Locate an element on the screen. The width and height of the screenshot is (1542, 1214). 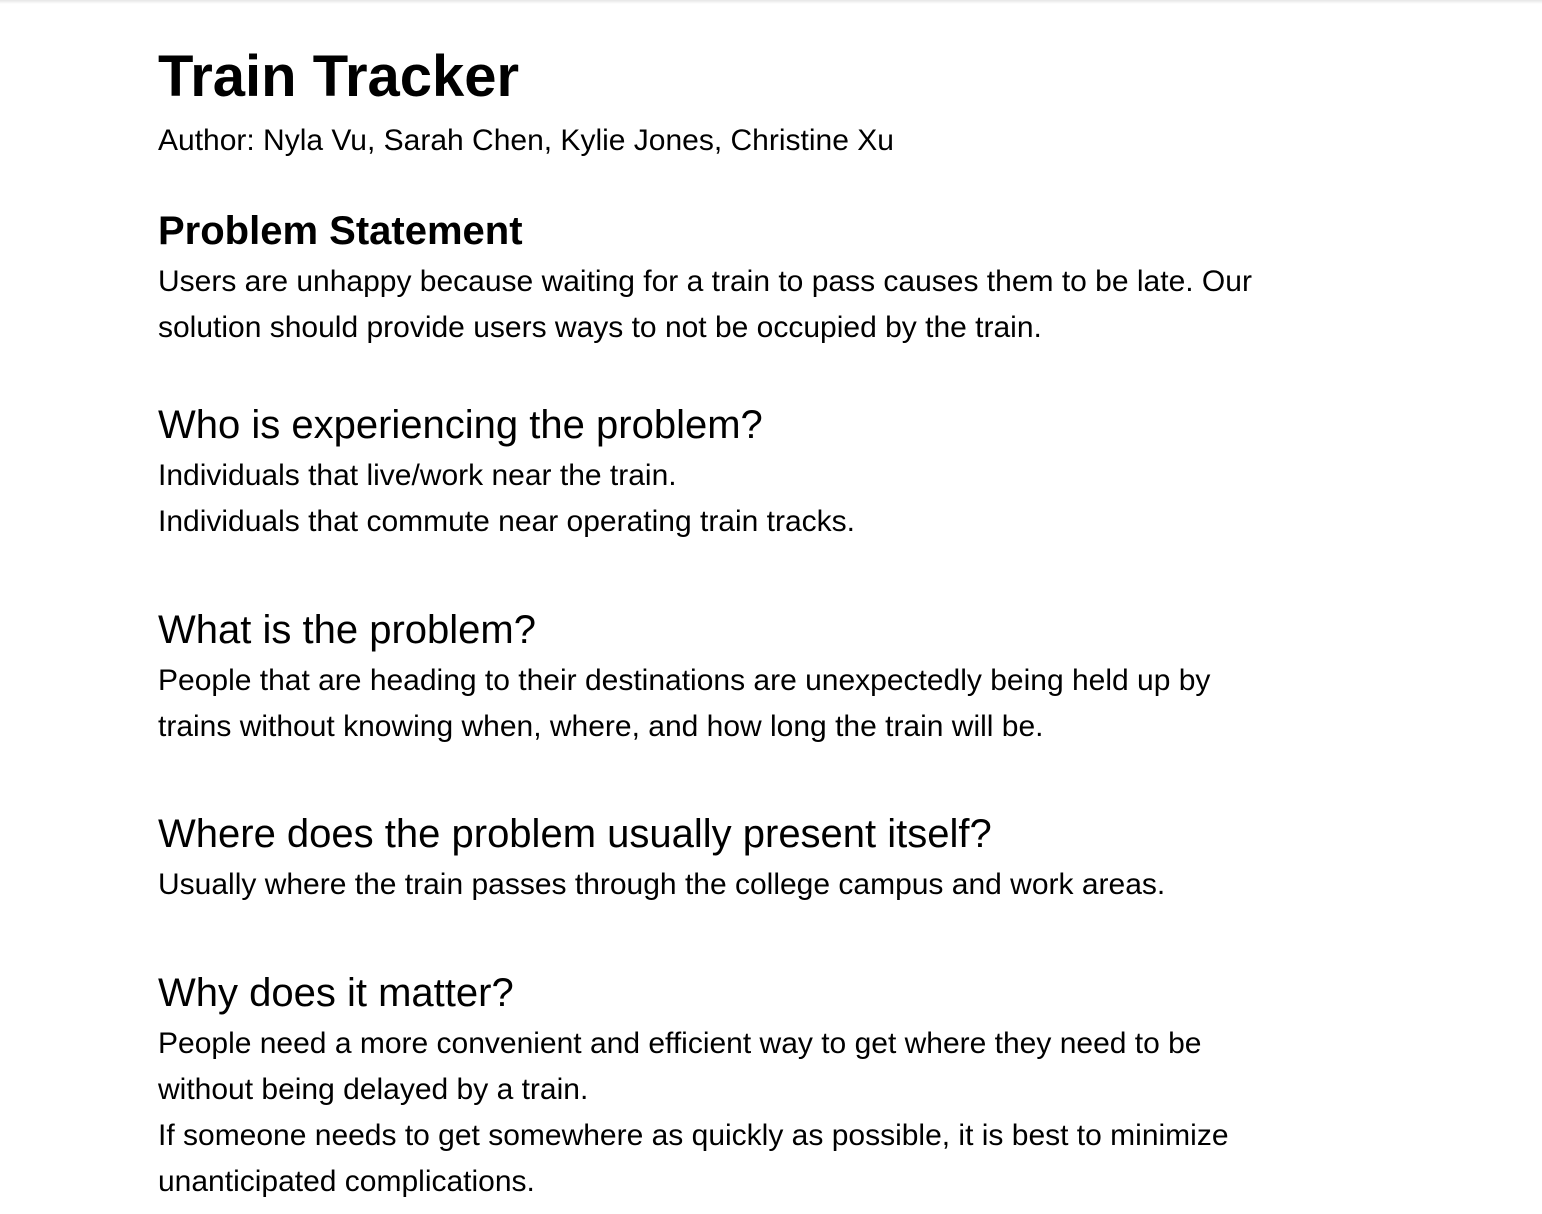
document-title: Train Tracker is located at coordinates (339, 76).